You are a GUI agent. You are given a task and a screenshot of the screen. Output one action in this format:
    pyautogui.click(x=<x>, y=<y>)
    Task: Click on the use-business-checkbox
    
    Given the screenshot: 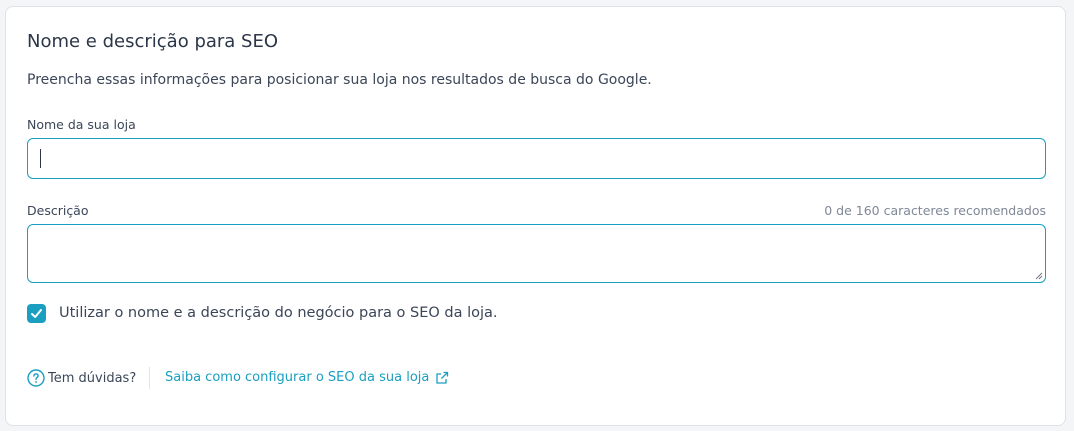 What is the action you would take?
    pyautogui.click(x=36, y=313)
    